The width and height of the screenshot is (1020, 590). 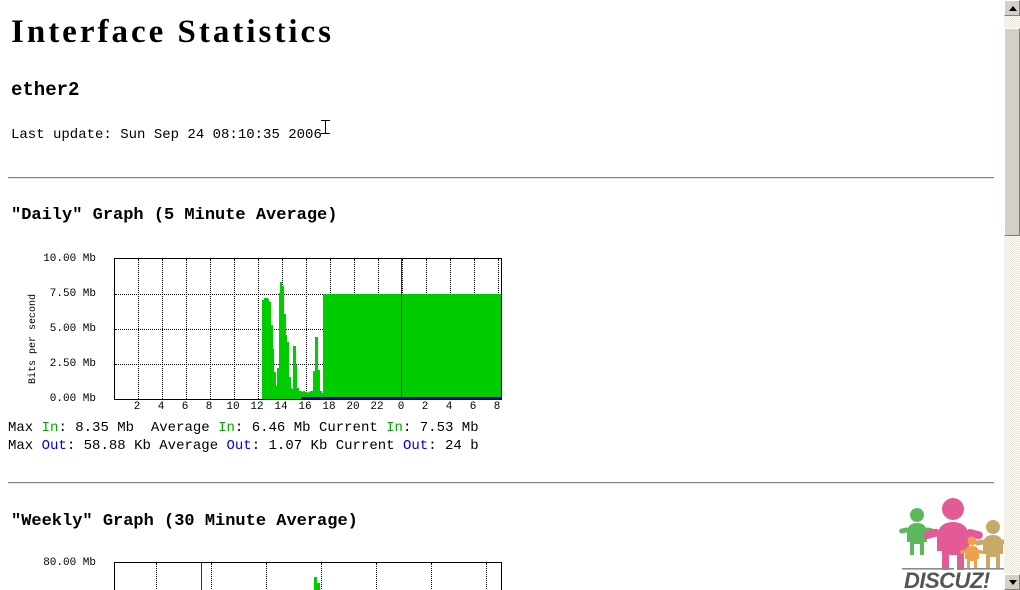 I want to click on stats-out-direction-2: Out, so click(x=239, y=446).